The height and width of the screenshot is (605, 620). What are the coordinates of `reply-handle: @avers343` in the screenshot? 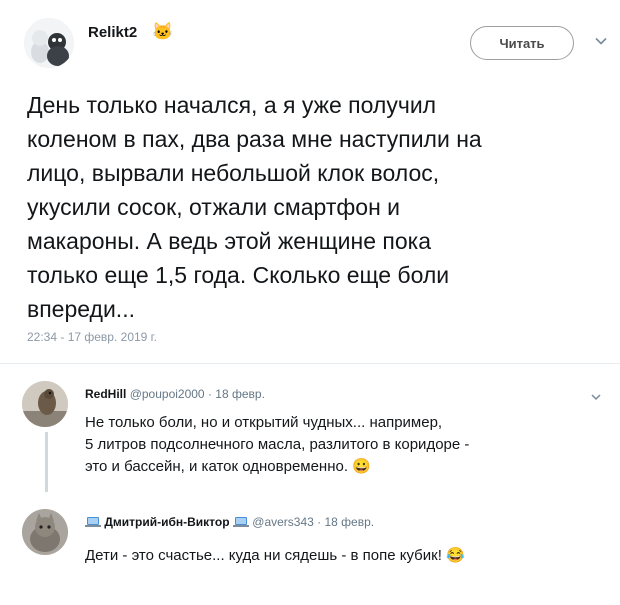 It's located at (283, 522).